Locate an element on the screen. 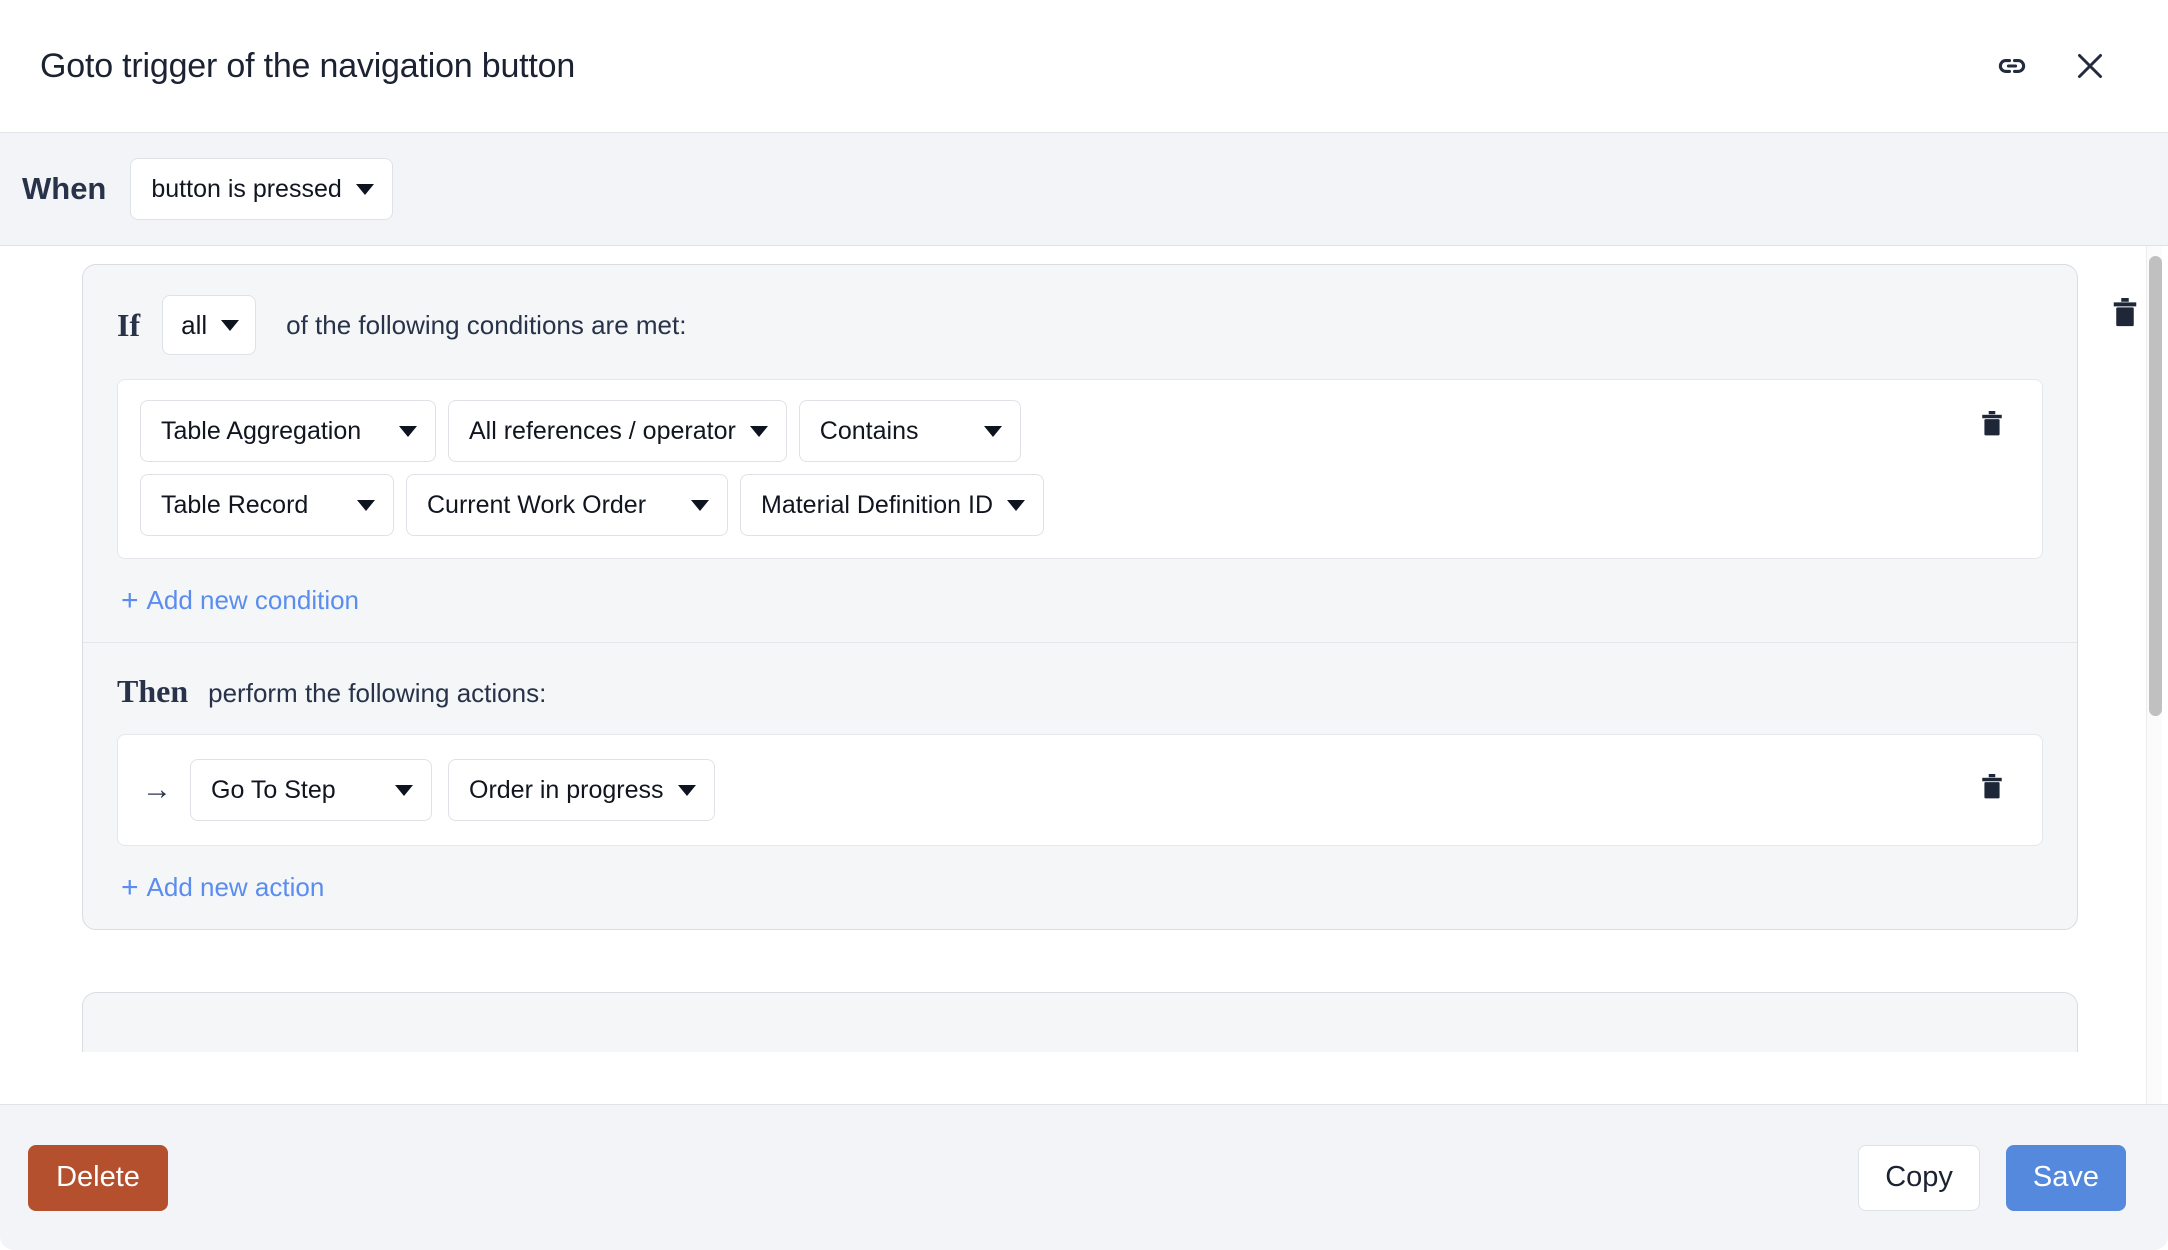 The height and width of the screenshot is (1250, 2168). close-icon is located at coordinates (2090, 66).